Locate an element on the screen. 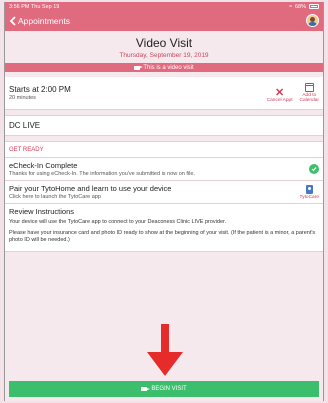 Image resolution: width=328 pixels, height=403 pixels. header: Video Visit Thursday, September 19, 2019 is located at coordinates (164, 47).